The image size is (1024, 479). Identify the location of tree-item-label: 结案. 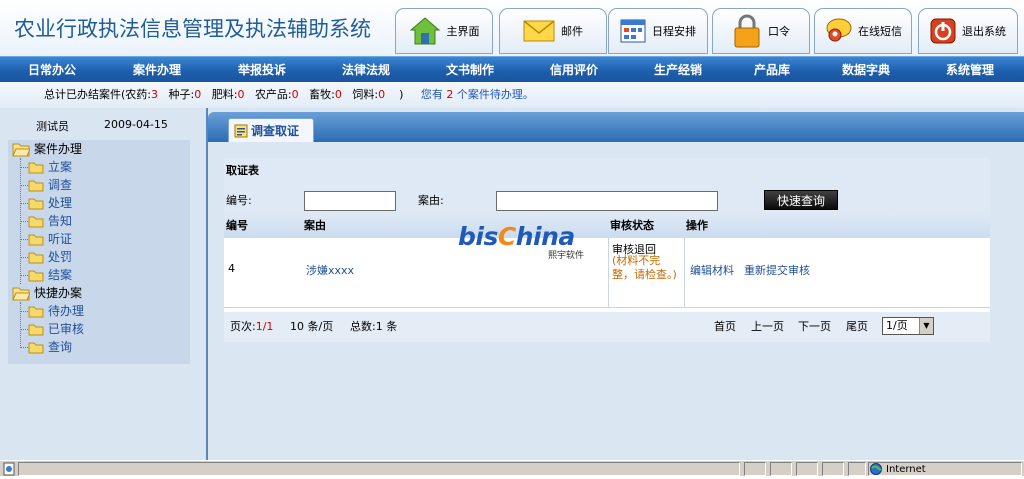
(60, 275).